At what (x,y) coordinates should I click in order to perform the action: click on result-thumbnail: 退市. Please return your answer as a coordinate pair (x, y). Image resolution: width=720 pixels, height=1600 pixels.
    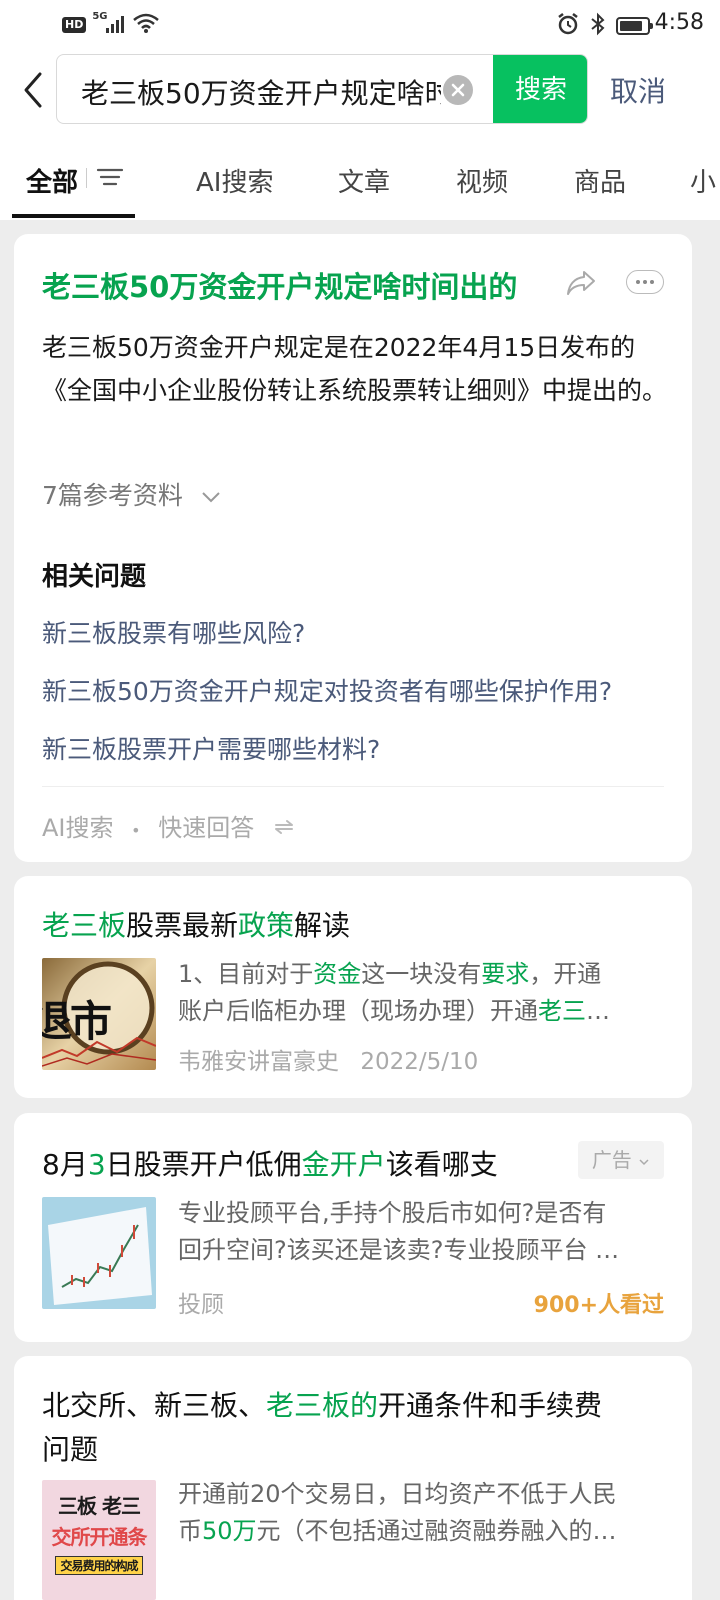
    Looking at the image, I should click on (99, 1014).